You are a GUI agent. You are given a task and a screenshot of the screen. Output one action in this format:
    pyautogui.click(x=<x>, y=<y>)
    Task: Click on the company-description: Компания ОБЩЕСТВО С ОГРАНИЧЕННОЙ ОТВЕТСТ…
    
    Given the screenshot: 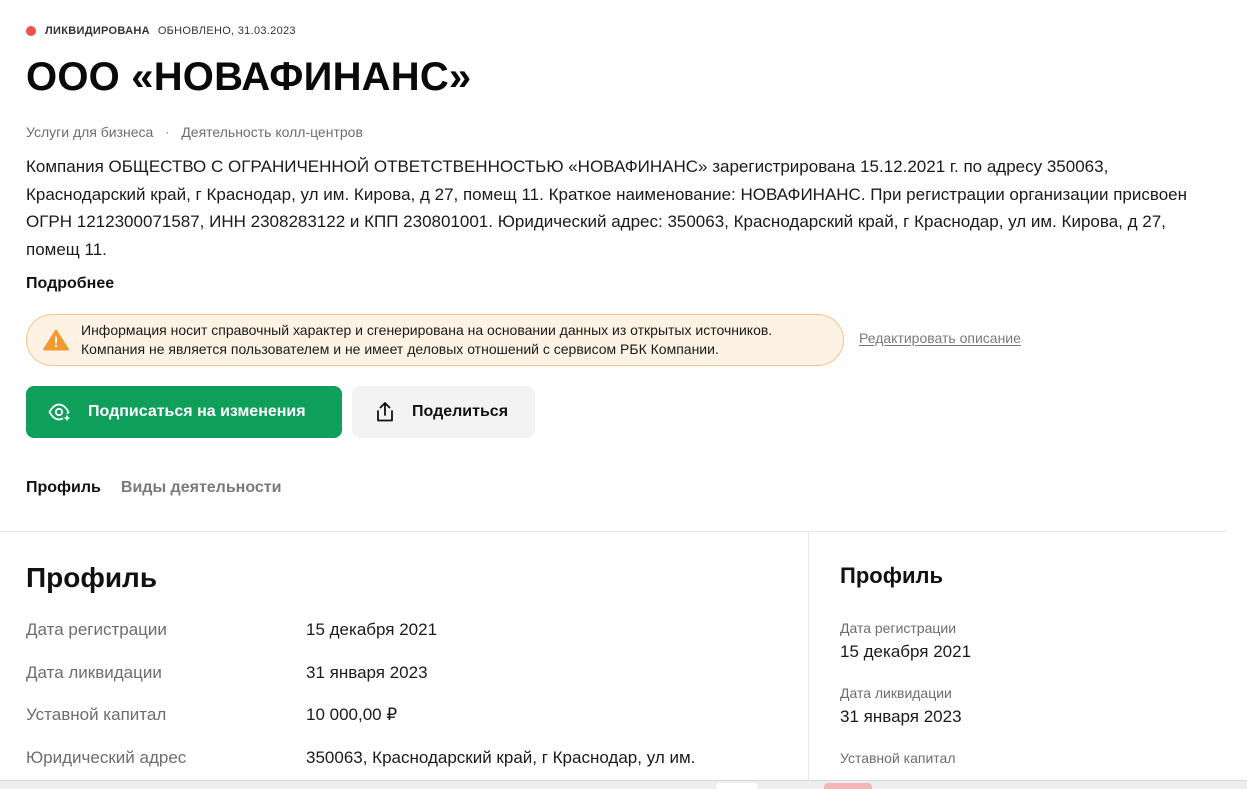 What is the action you would take?
    pyautogui.click(x=606, y=208)
    